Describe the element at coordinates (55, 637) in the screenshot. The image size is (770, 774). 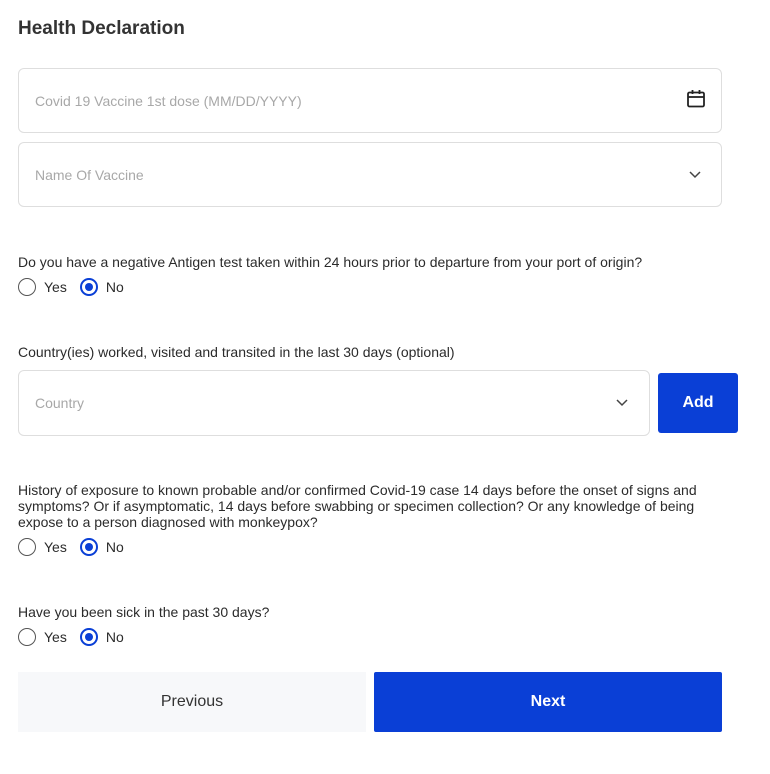
I see `sick-yes-label: Yes` at that location.